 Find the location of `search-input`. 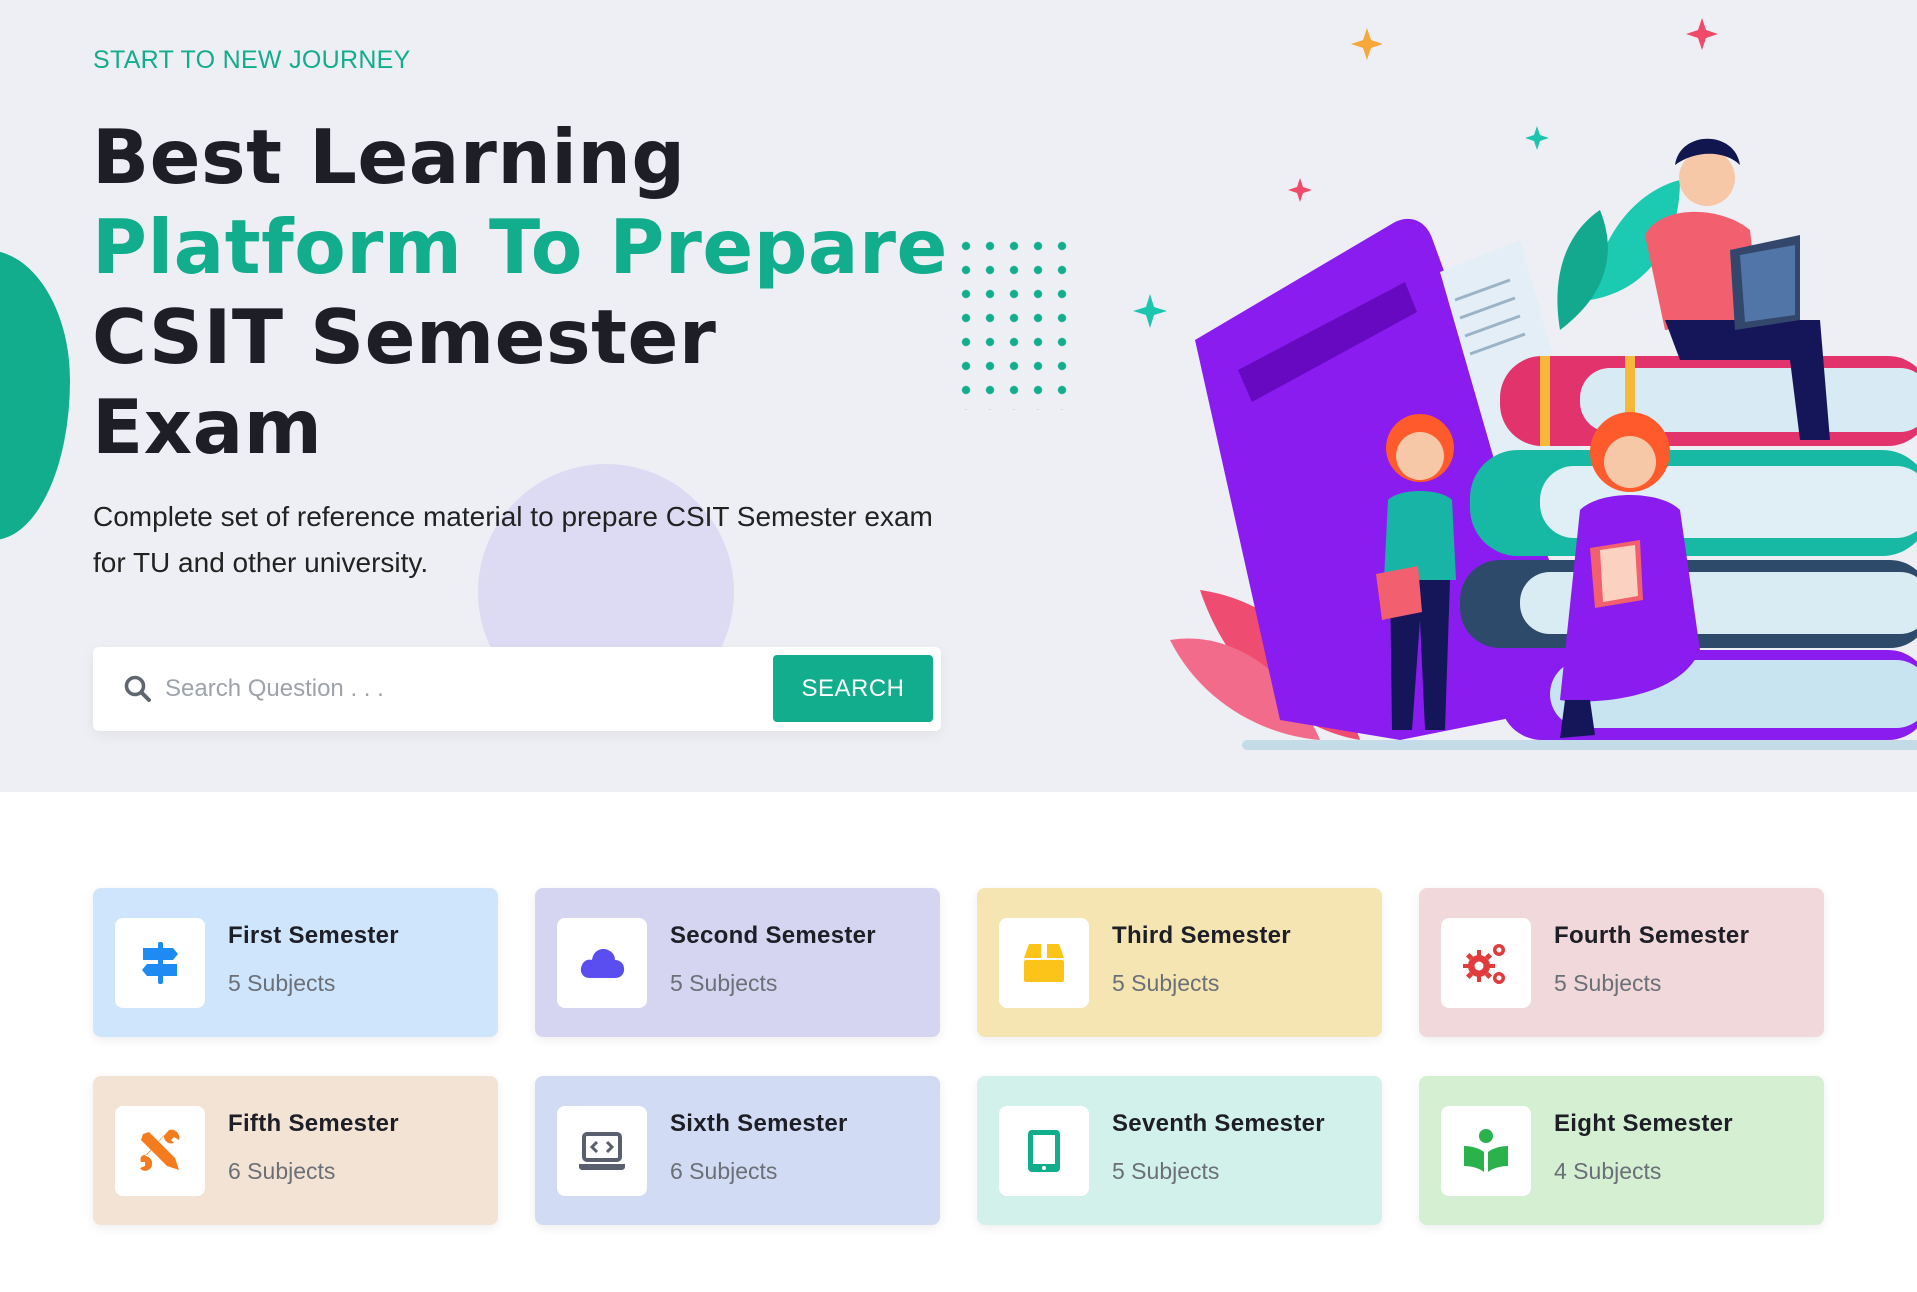

search-input is located at coordinates (505, 689).